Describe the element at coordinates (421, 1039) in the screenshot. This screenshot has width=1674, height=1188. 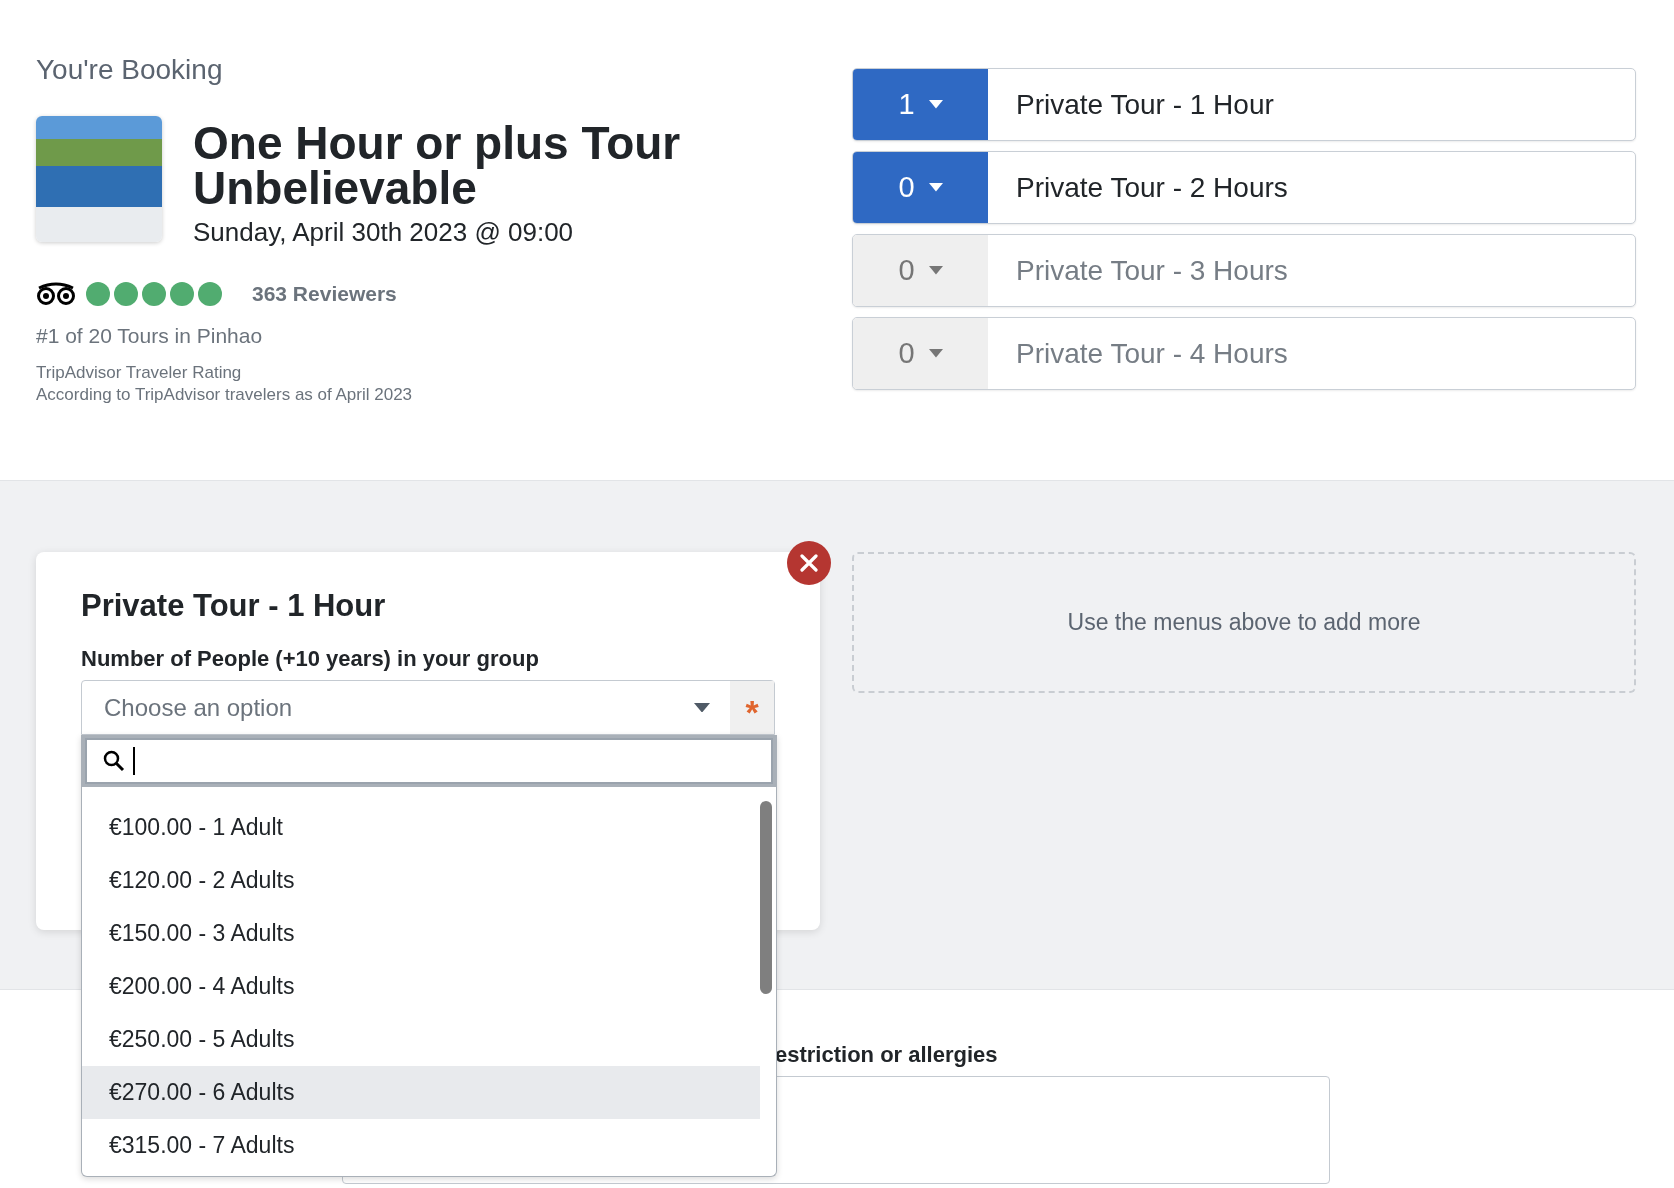
I see `dropdown-option: €250.00 - 5 Adults` at that location.